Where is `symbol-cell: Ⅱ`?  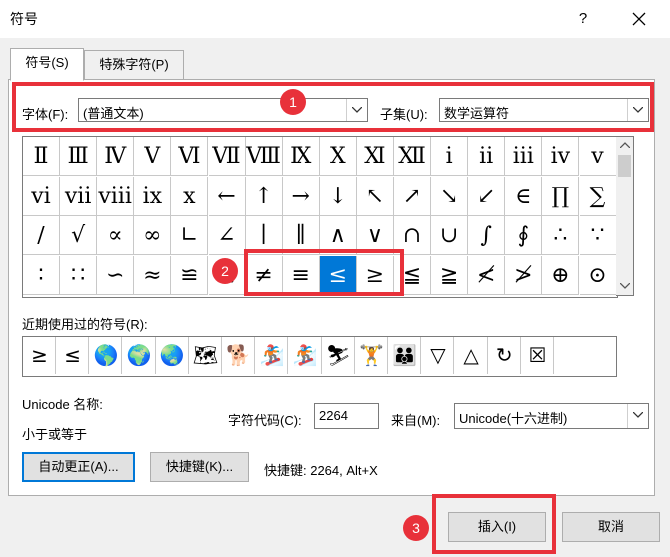 symbol-cell: Ⅱ is located at coordinates (41, 156).